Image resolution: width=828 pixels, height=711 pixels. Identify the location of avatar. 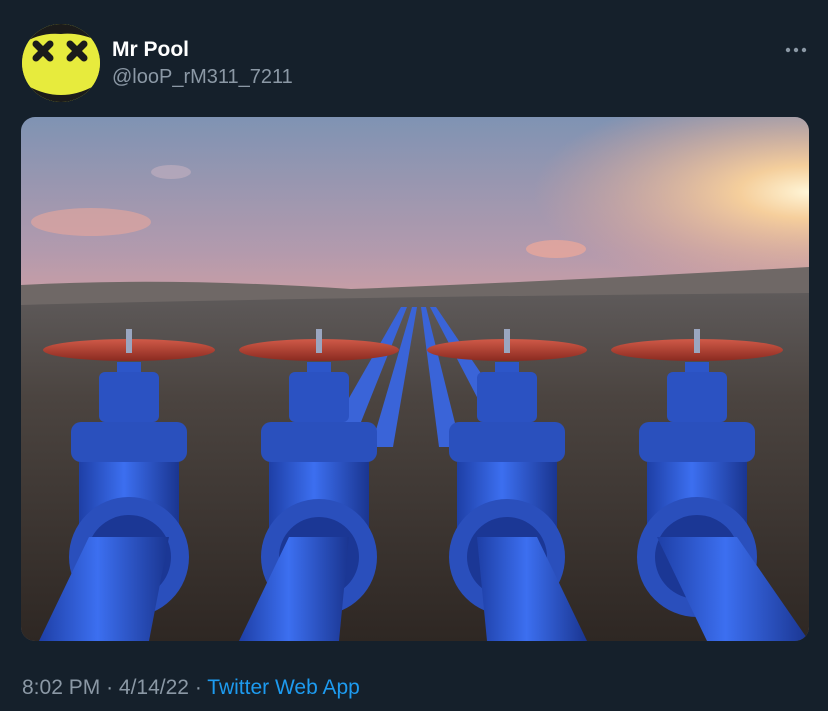
(61, 63).